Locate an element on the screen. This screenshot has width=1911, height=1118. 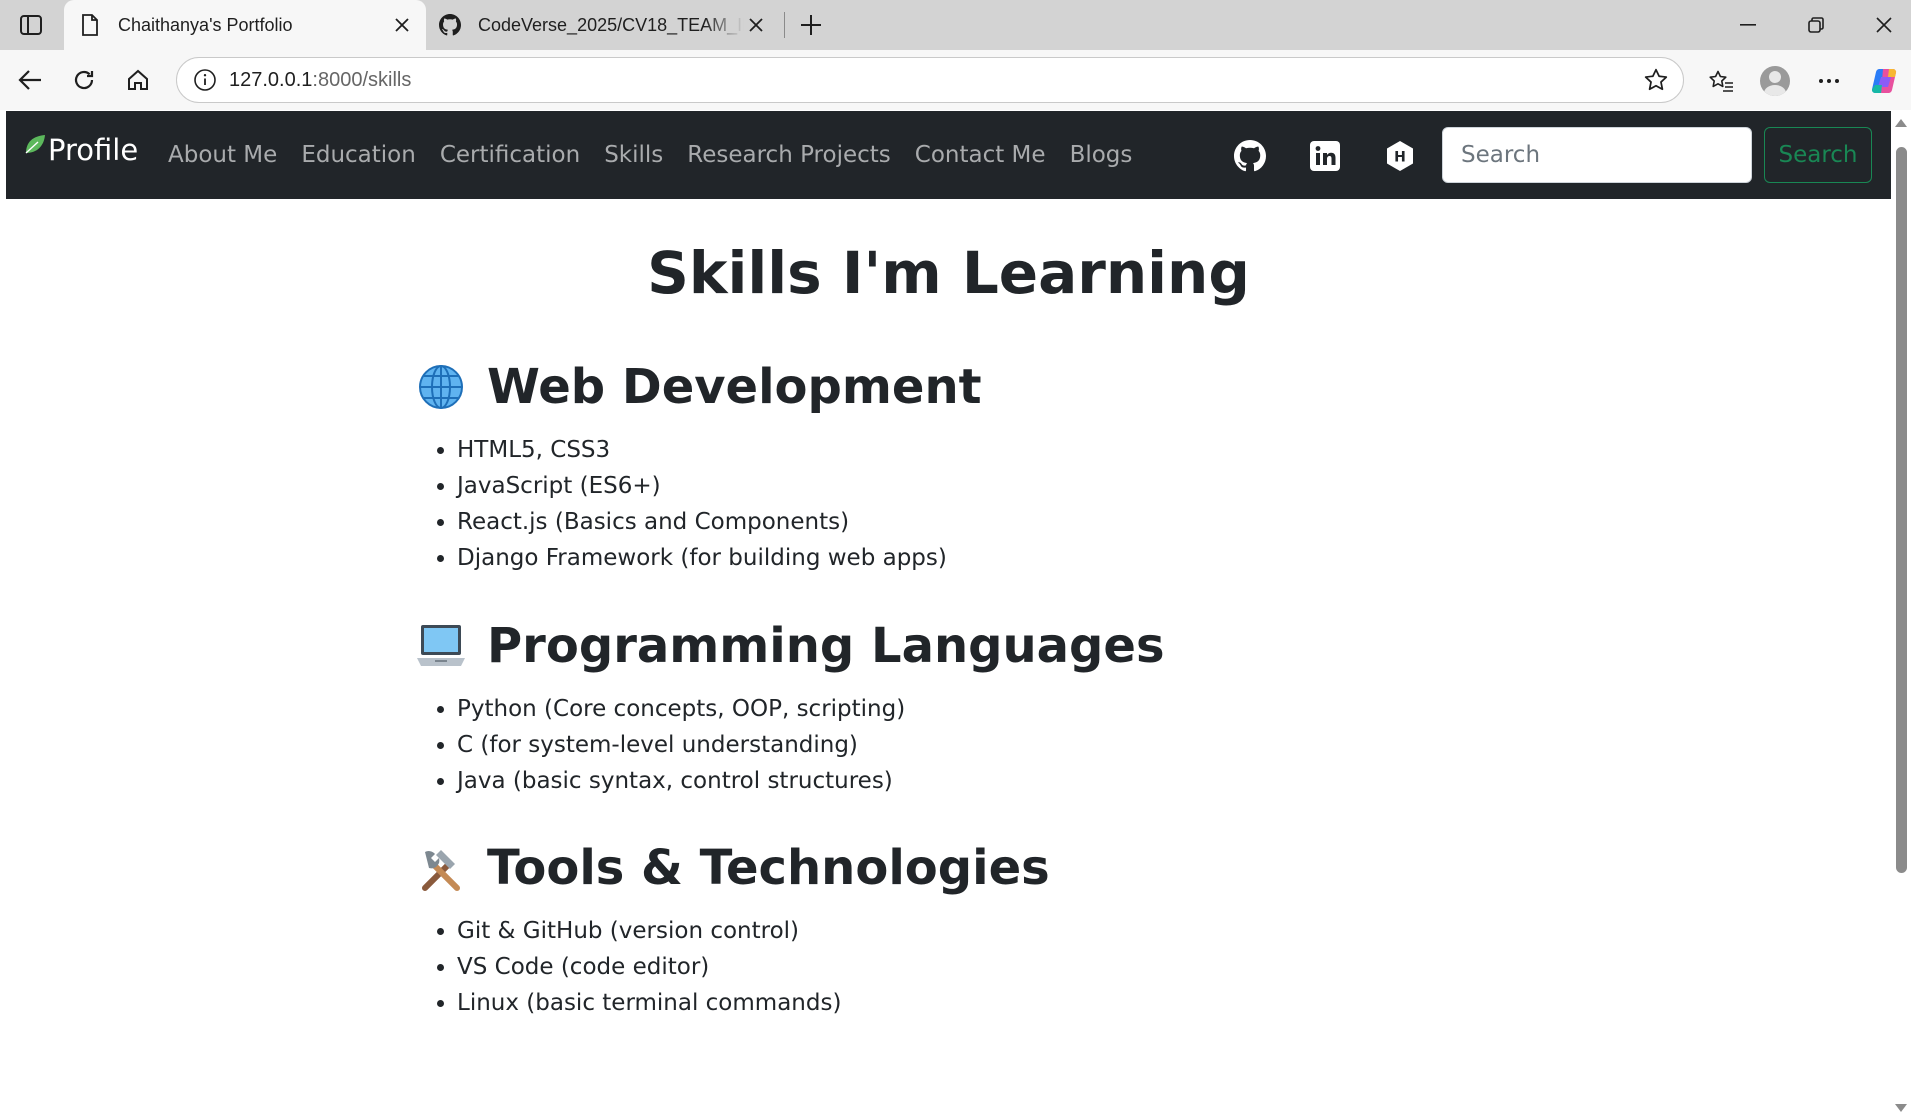
nav-link-contact-me: Contact Me is located at coordinates (980, 155).